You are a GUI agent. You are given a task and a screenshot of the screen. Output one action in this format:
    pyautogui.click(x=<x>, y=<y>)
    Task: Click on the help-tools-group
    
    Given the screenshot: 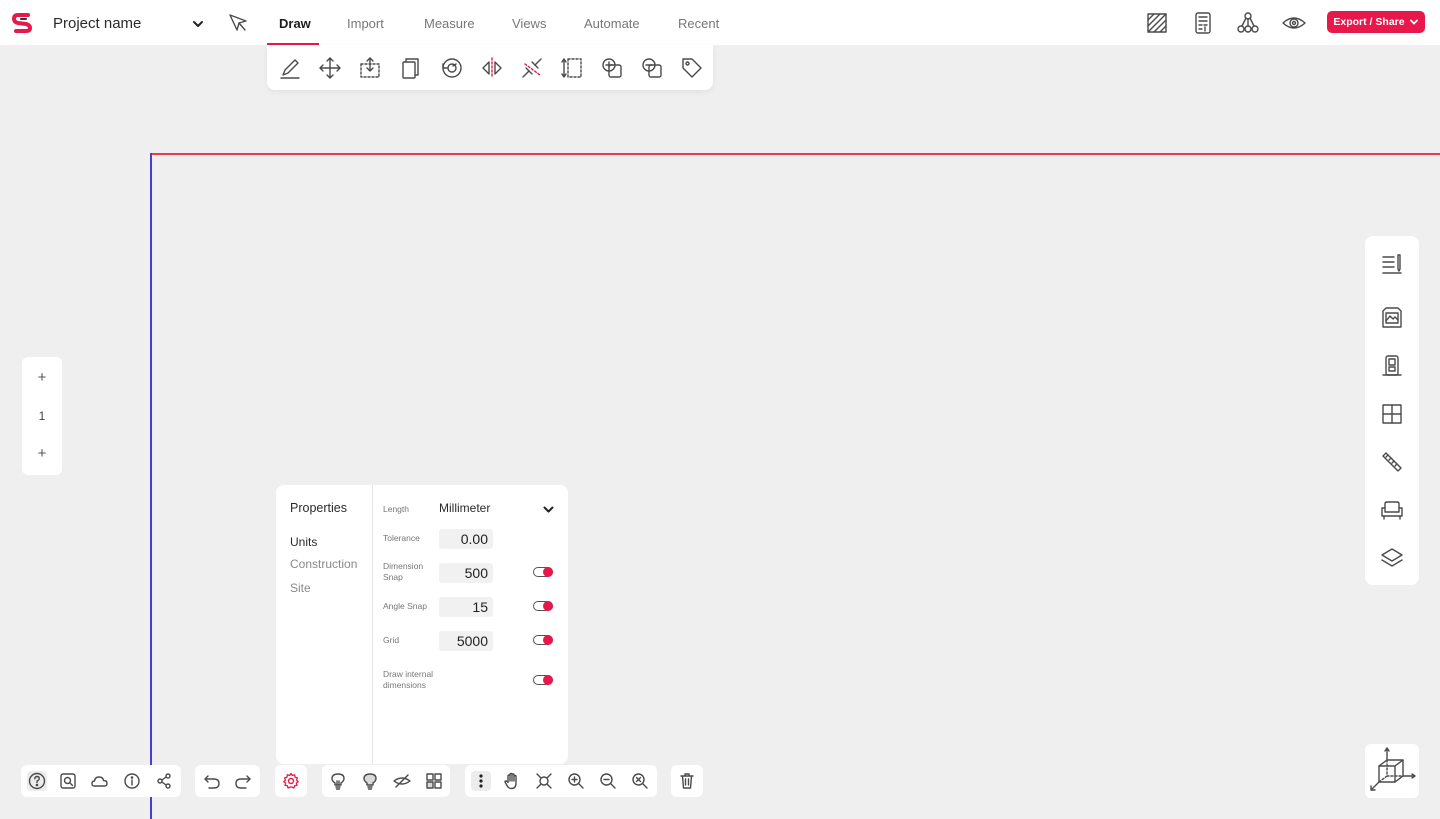 What is the action you would take?
    pyautogui.click(x=101, y=781)
    